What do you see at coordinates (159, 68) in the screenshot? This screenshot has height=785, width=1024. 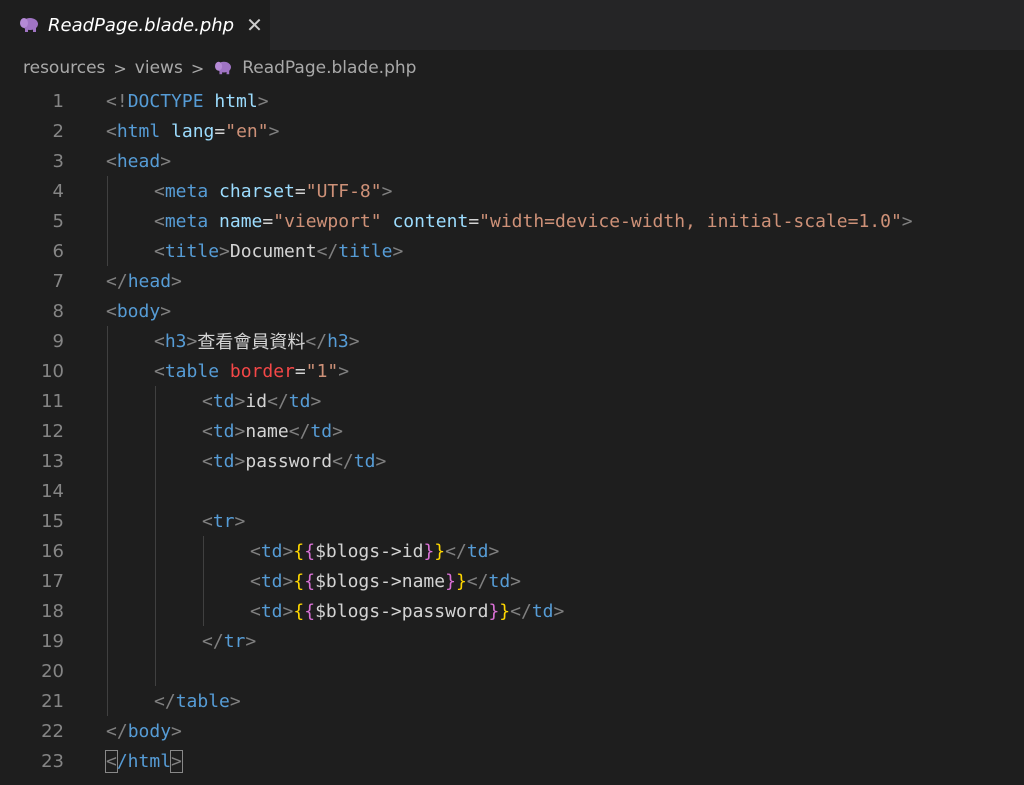 I see `breadcrumb-item-views: views` at bounding box center [159, 68].